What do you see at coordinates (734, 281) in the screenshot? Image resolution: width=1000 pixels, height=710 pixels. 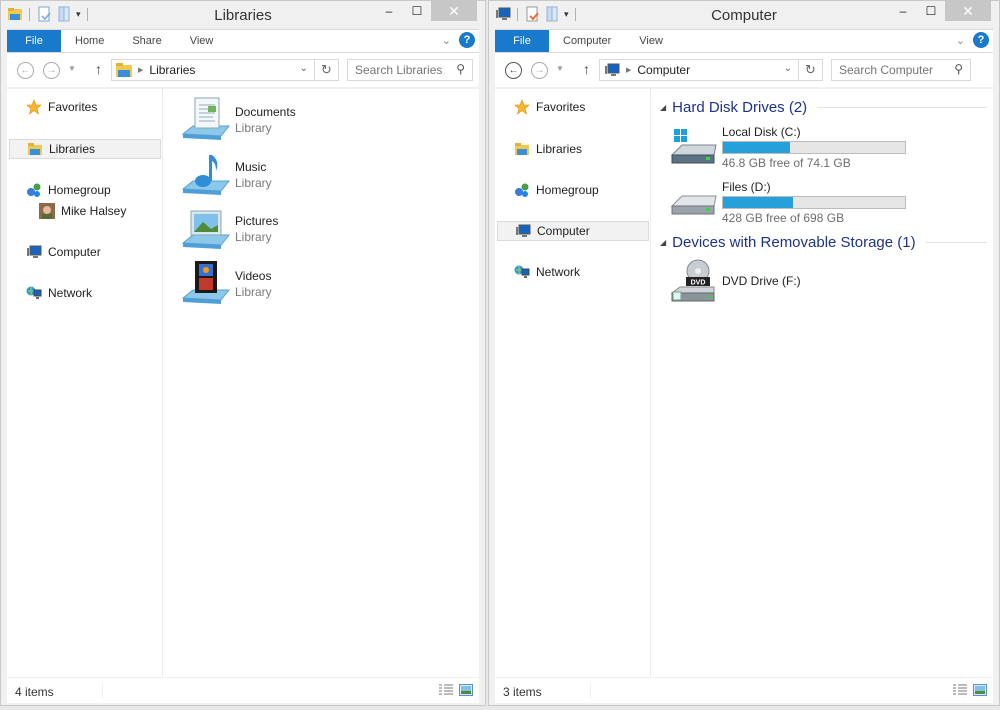 I see `drive-item-f: DVD DVD Drive (F:)` at bounding box center [734, 281].